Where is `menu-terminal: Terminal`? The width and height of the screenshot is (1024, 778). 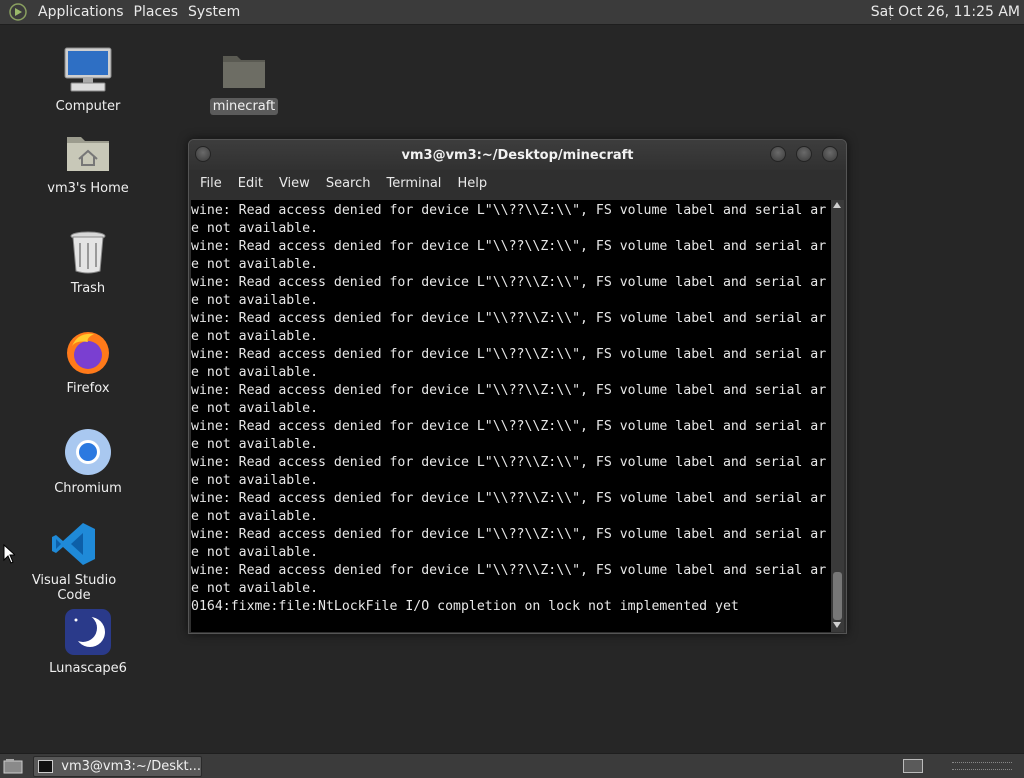
menu-terminal: Terminal is located at coordinates (413, 183).